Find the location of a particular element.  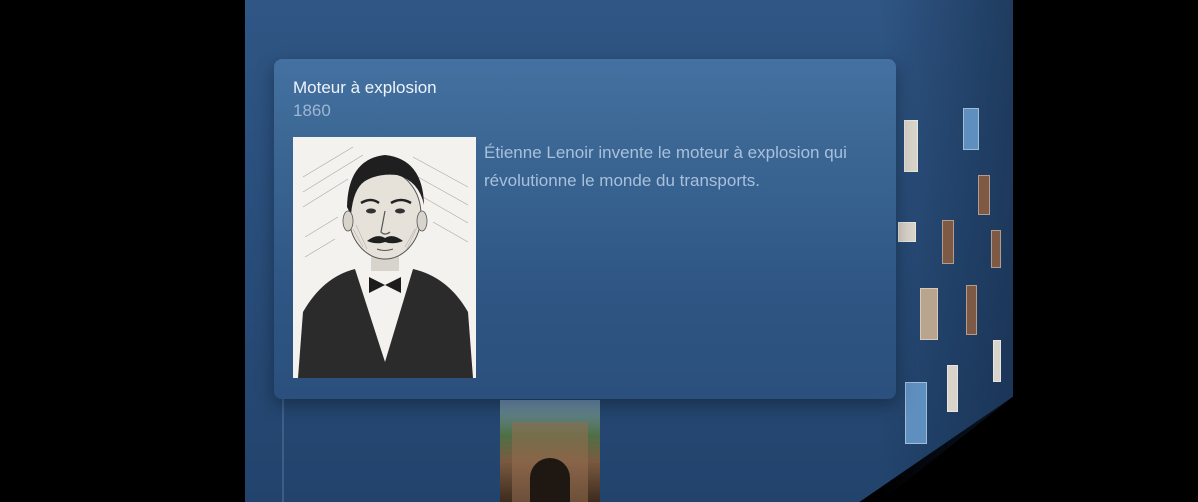

event-year: 1860 is located at coordinates (312, 110).